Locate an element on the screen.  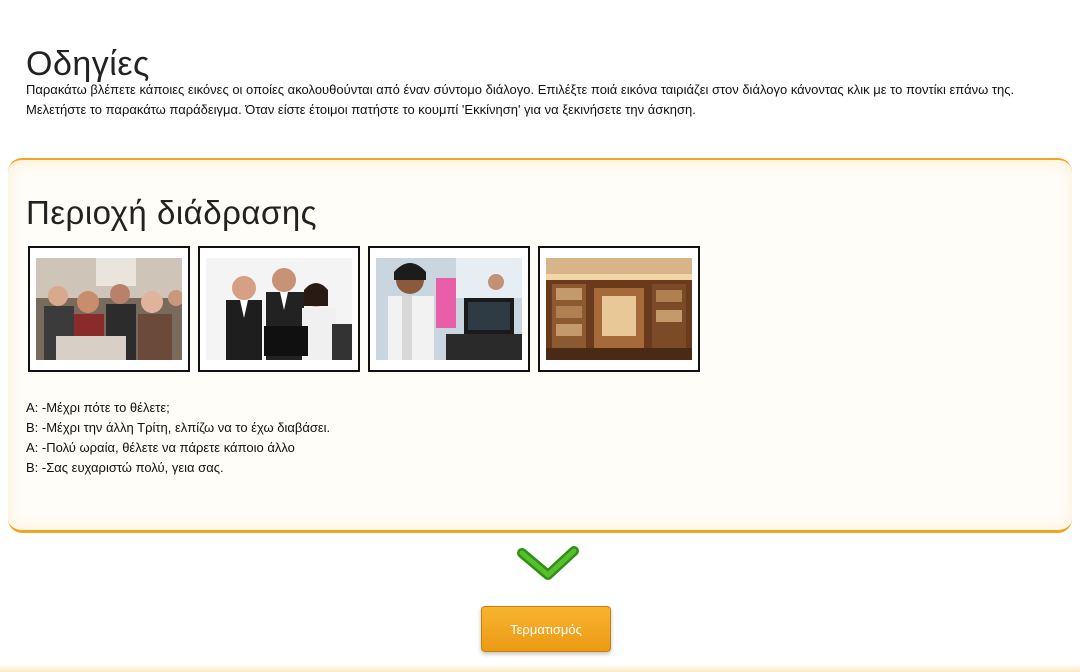
instructions-title: Οδηγίες is located at coordinates (88, 63).